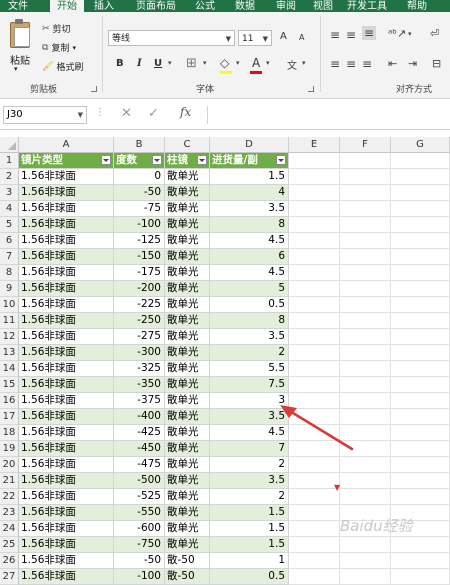 The image size is (450, 585). I want to click on row-header: 27, so click(9, 577).